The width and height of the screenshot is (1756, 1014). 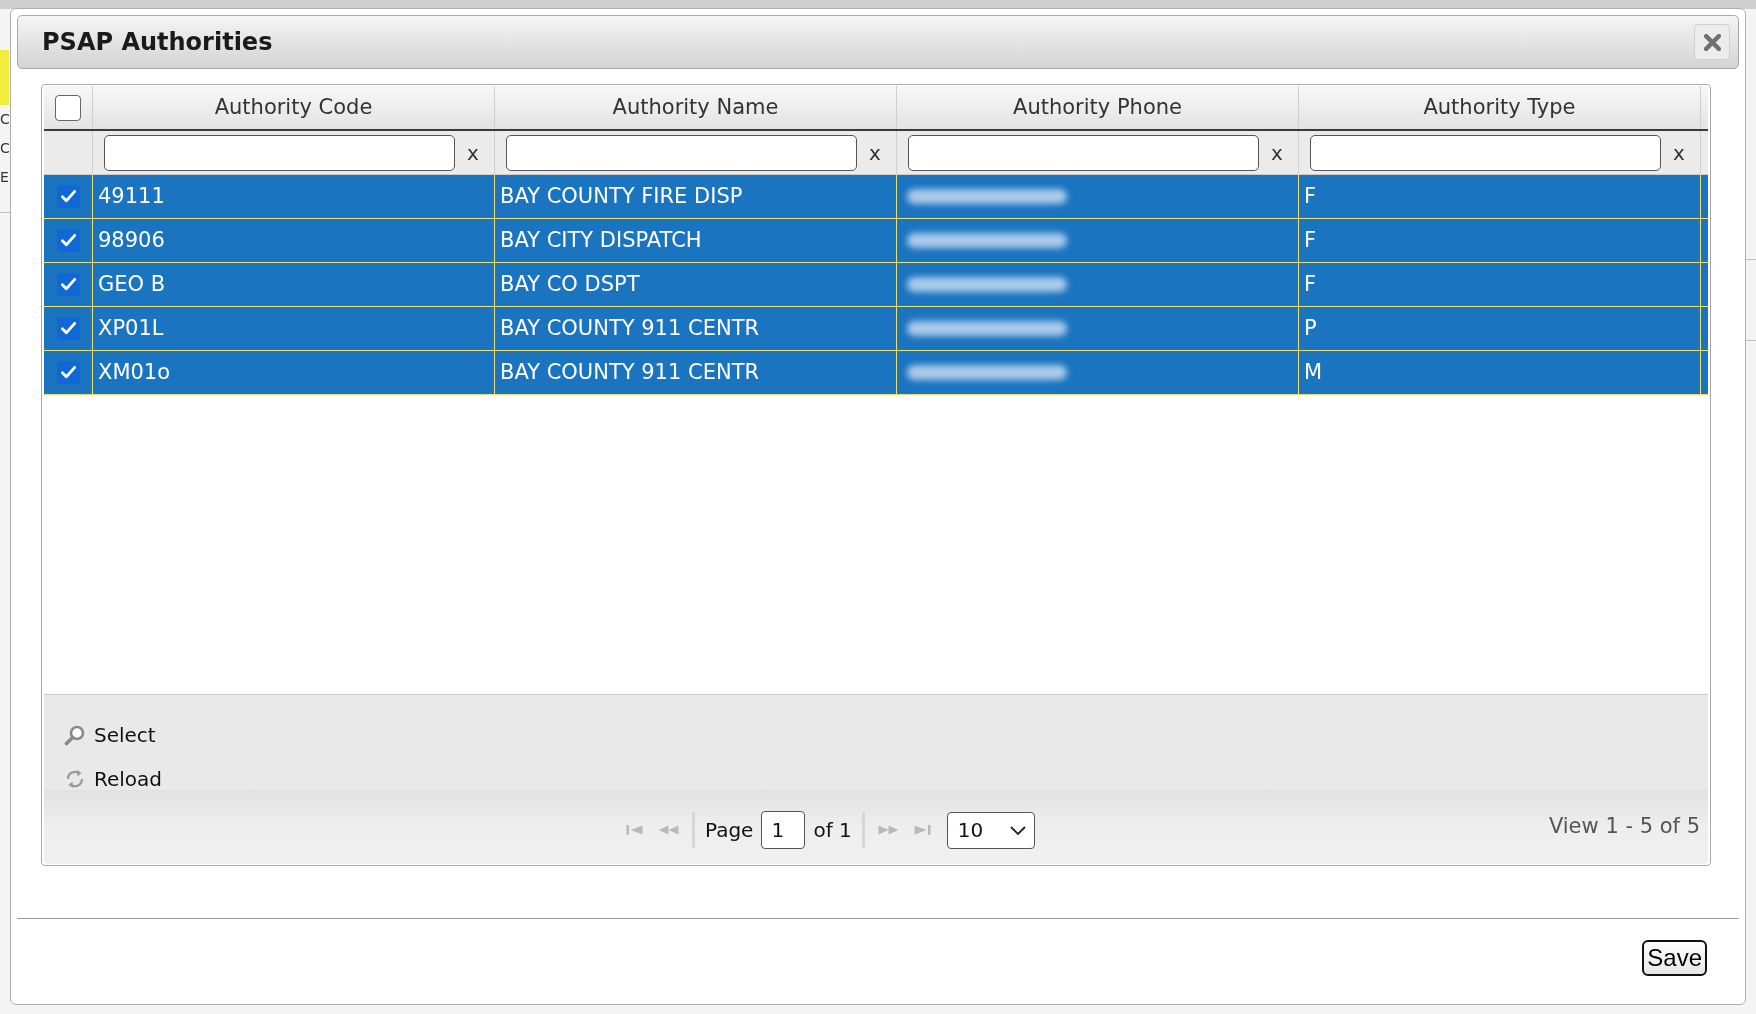 I want to click on table-row: 98906 BAY CITY DISPATCH F, so click(x=876, y=241).